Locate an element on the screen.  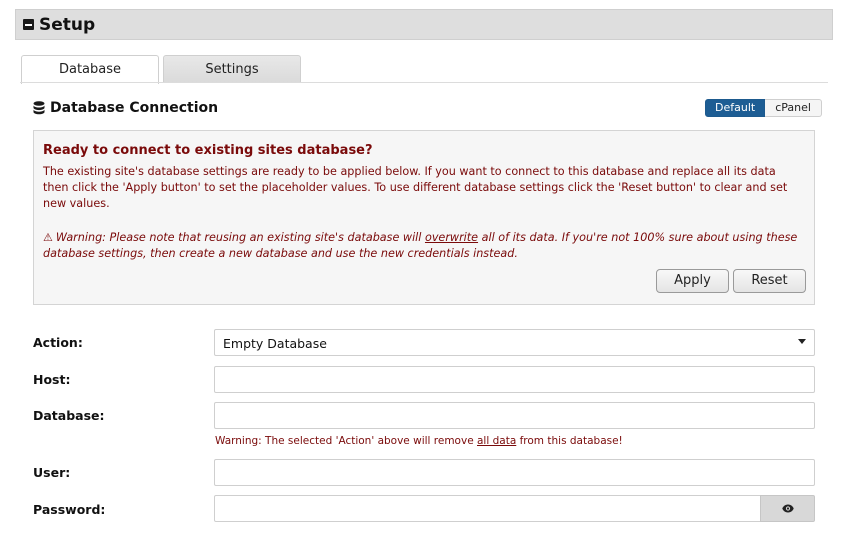
collapse-icon is located at coordinates (28, 24).